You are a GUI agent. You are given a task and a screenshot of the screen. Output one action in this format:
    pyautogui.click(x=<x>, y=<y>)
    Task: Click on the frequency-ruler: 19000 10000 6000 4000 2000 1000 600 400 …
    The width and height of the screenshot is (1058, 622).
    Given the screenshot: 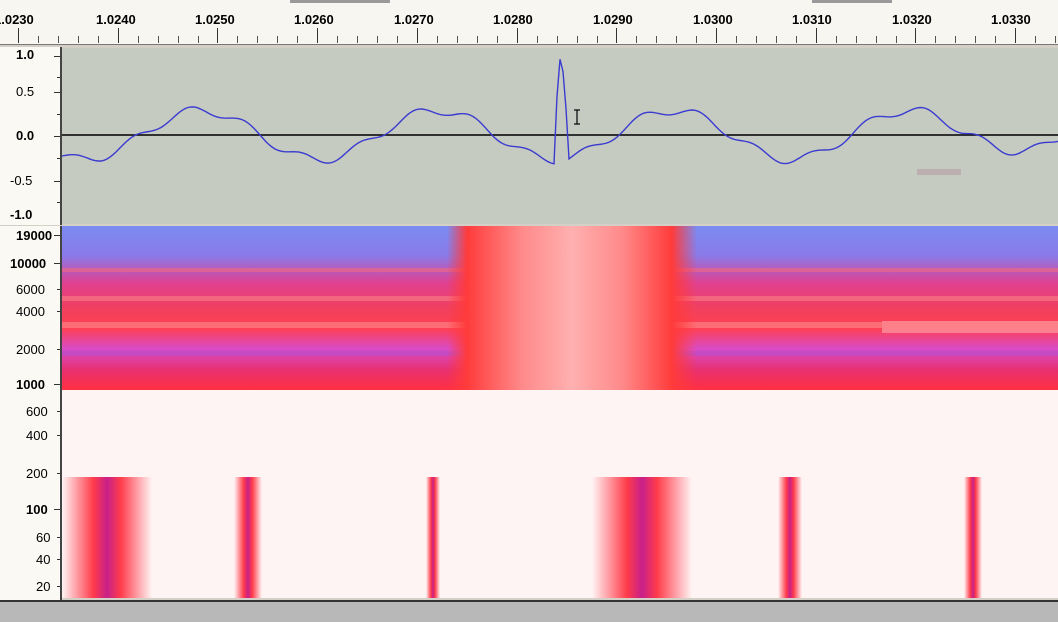 What is the action you would take?
    pyautogui.click(x=31, y=413)
    